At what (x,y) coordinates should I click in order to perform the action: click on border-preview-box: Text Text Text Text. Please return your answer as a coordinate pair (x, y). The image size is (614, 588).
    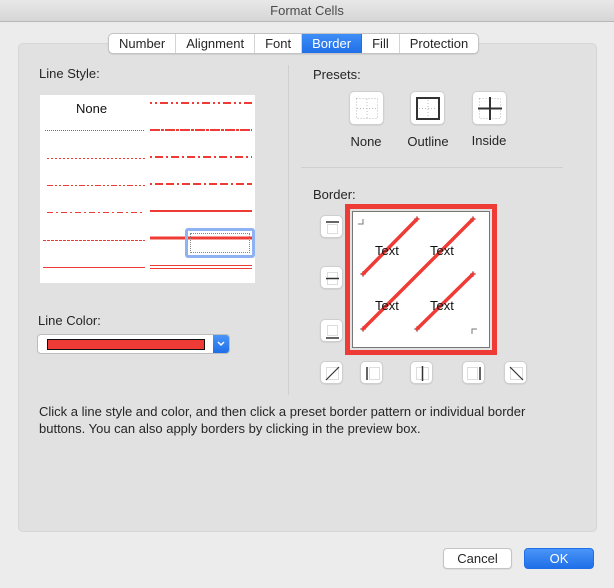
    Looking at the image, I should click on (421, 279).